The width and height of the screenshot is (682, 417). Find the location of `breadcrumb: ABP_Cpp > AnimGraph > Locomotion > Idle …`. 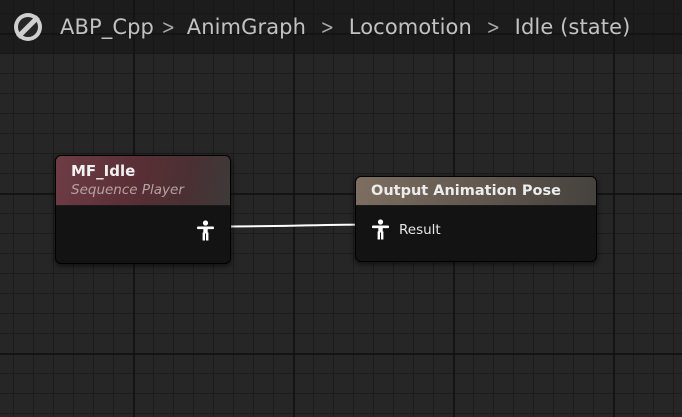

breadcrumb: ABP_Cpp > AnimGraph > Locomotion > Idle … is located at coordinates (341, 27).